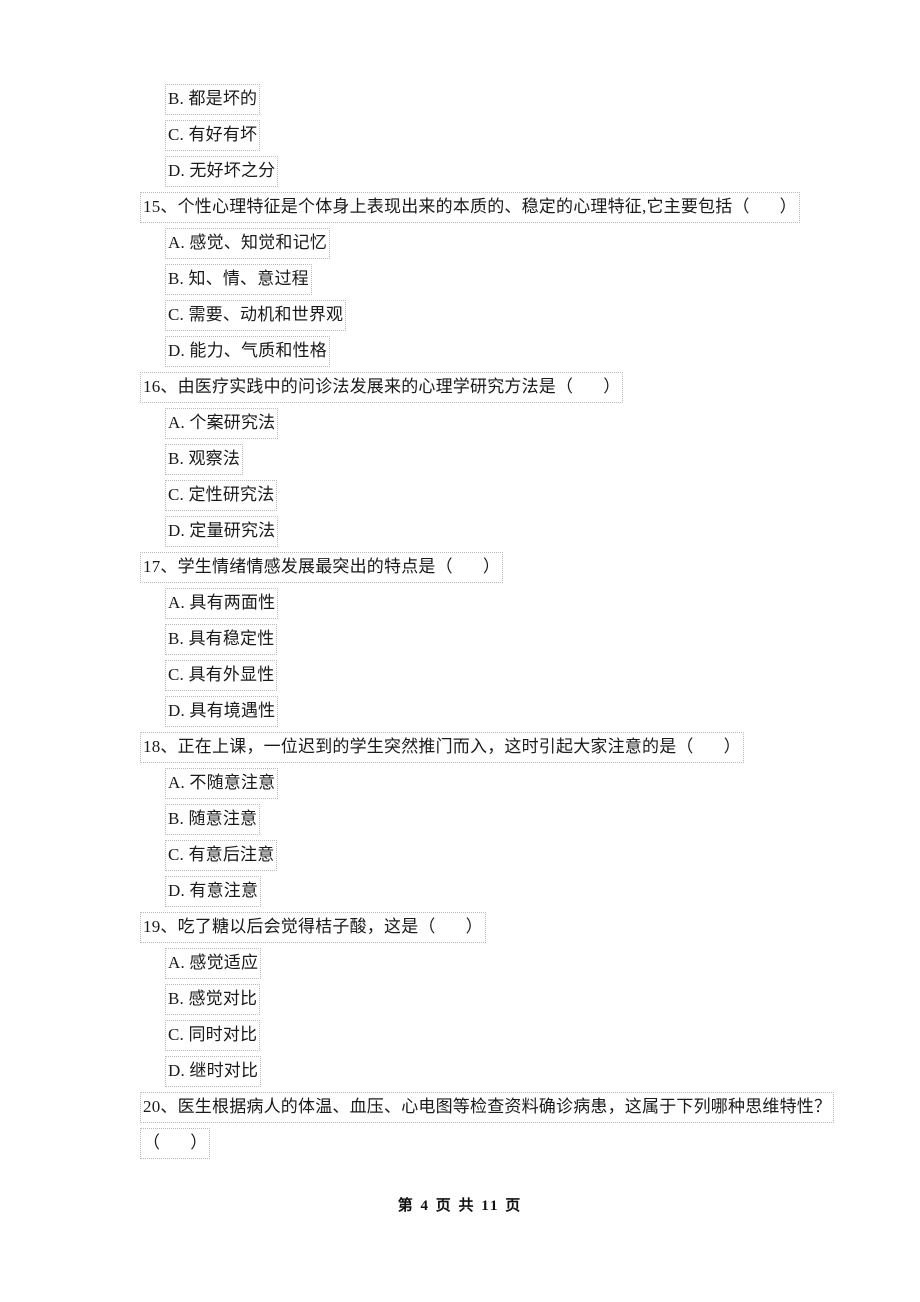 This screenshot has height=1302, width=920. Describe the element at coordinates (460, 712) in the screenshot. I see `list-item: D. 具有境遇性` at that location.